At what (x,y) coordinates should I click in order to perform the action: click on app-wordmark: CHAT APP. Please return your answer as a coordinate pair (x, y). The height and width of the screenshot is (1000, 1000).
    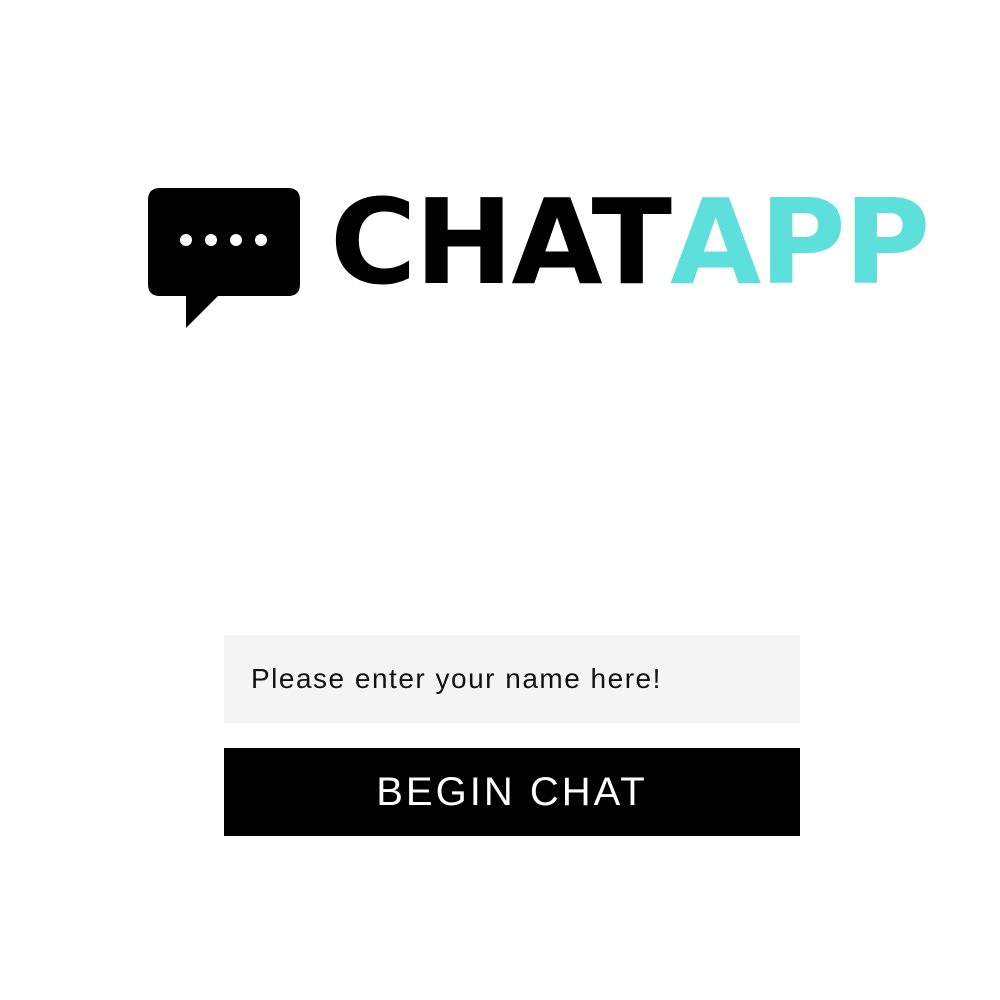
    Looking at the image, I should click on (630, 250).